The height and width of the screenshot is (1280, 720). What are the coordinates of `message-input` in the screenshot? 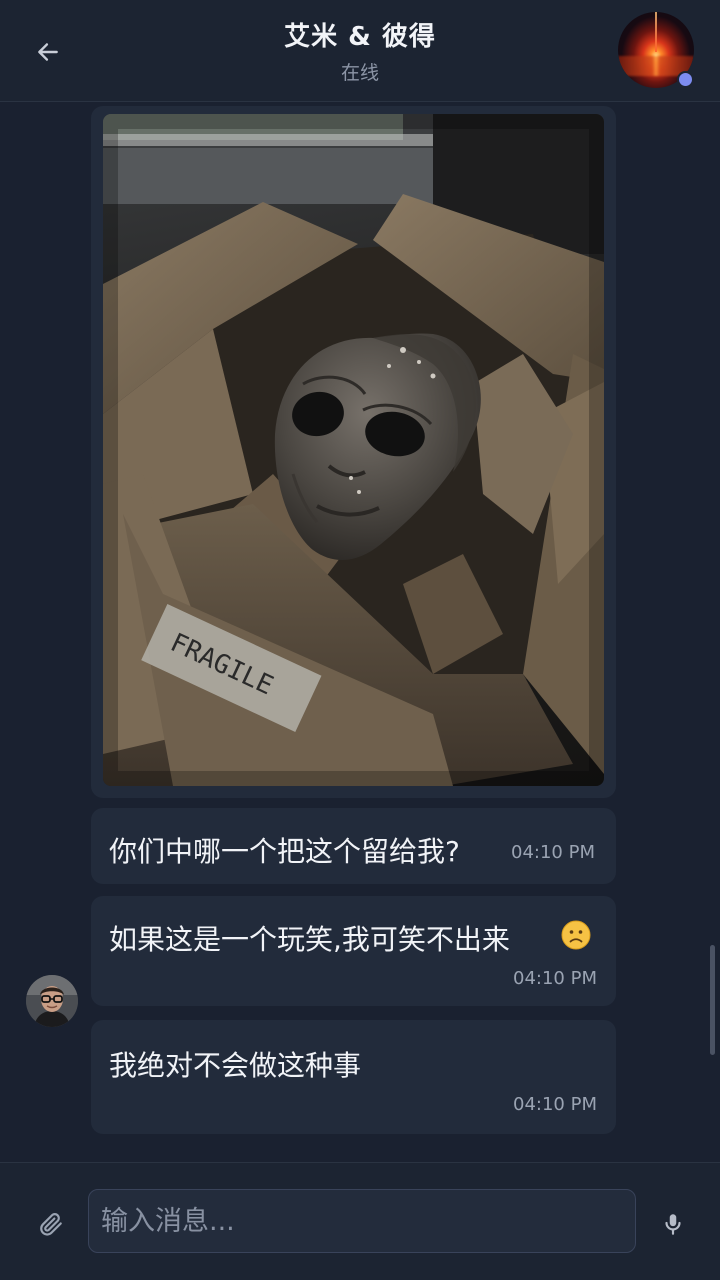 It's located at (362, 1221).